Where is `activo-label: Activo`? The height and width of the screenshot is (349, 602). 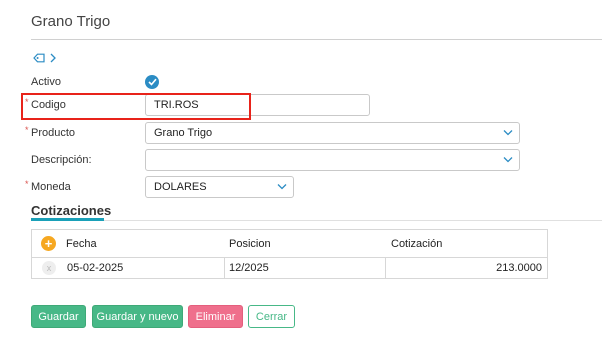
activo-label: Activo is located at coordinates (46, 82).